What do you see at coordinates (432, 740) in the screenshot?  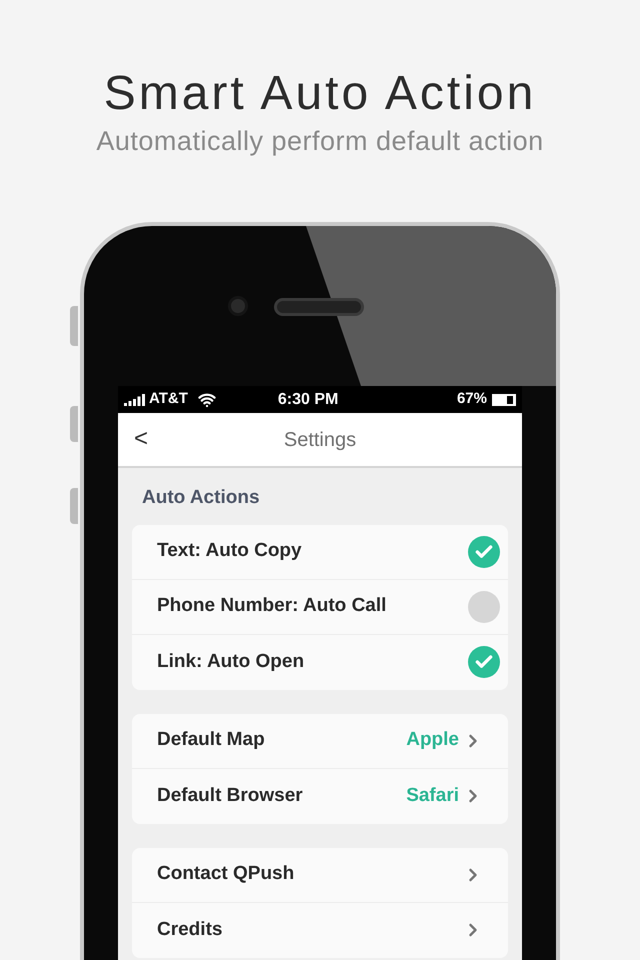 I see `row-value: Apple` at bounding box center [432, 740].